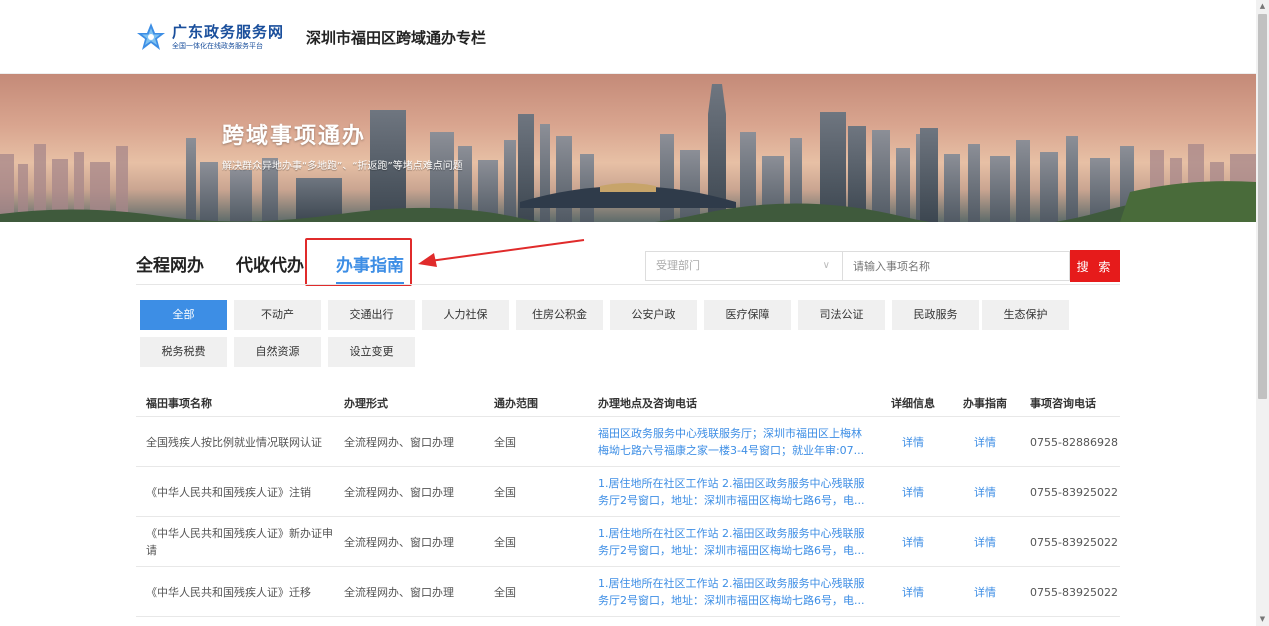  I want to click on tab-online: 全程网办, so click(170, 269).